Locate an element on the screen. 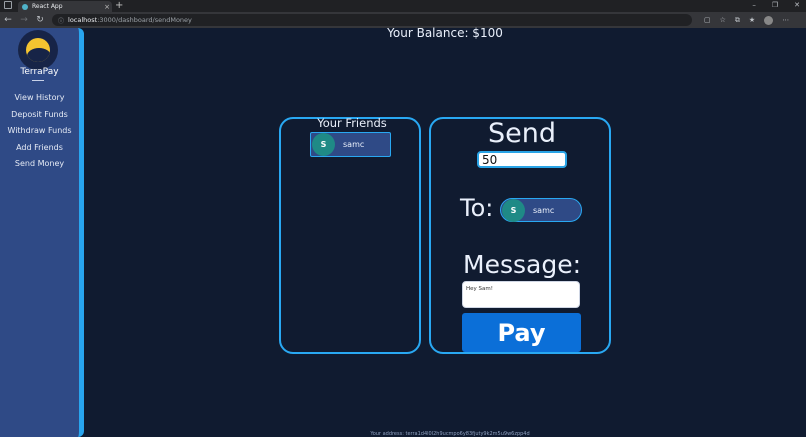  url-path: :3000/dashboard/sendMoney is located at coordinates (144, 20).